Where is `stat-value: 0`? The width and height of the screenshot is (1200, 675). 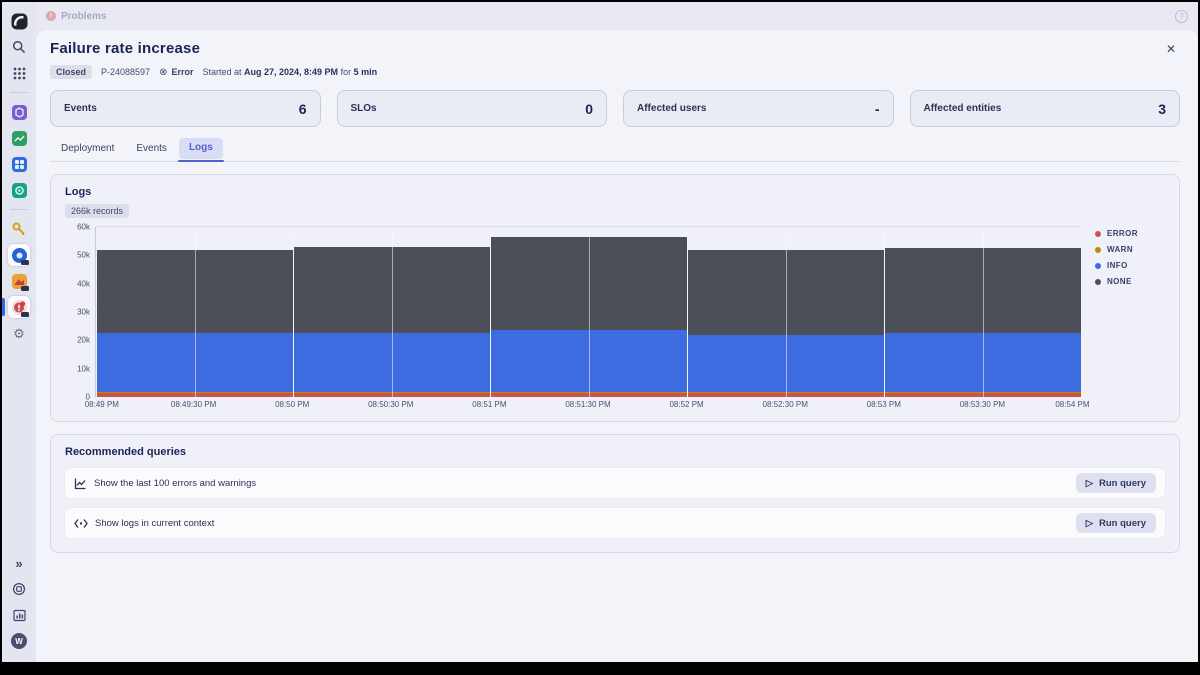 stat-value: 0 is located at coordinates (589, 108).